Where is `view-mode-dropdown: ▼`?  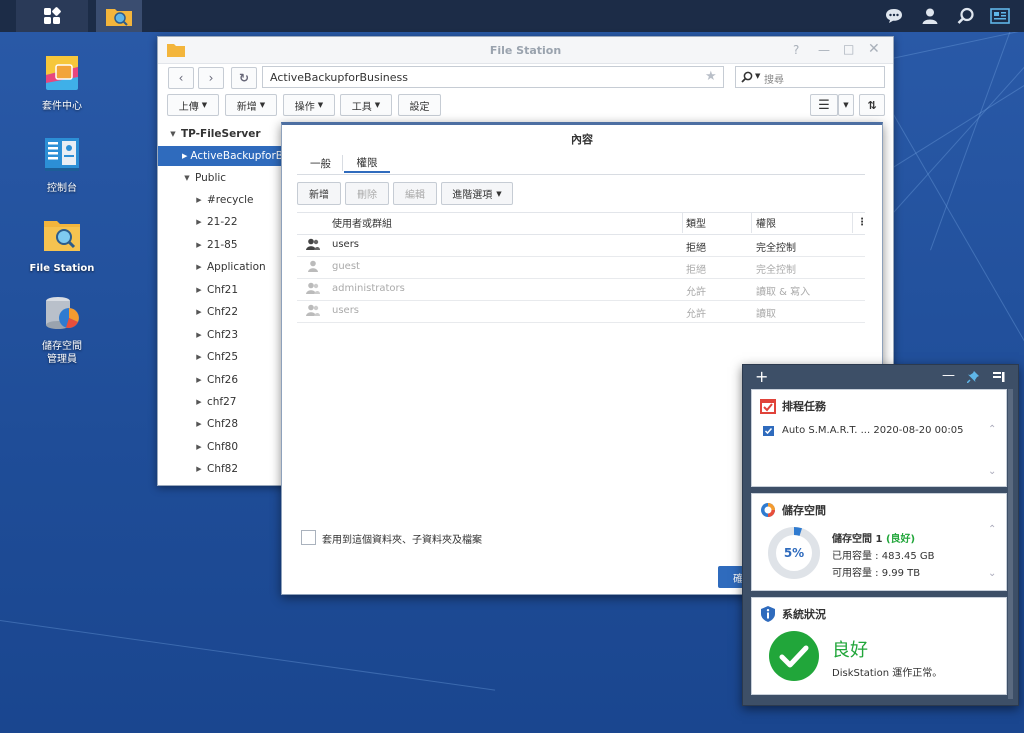
view-mode-dropdown: ▼ is located at coordinates (846, 105).